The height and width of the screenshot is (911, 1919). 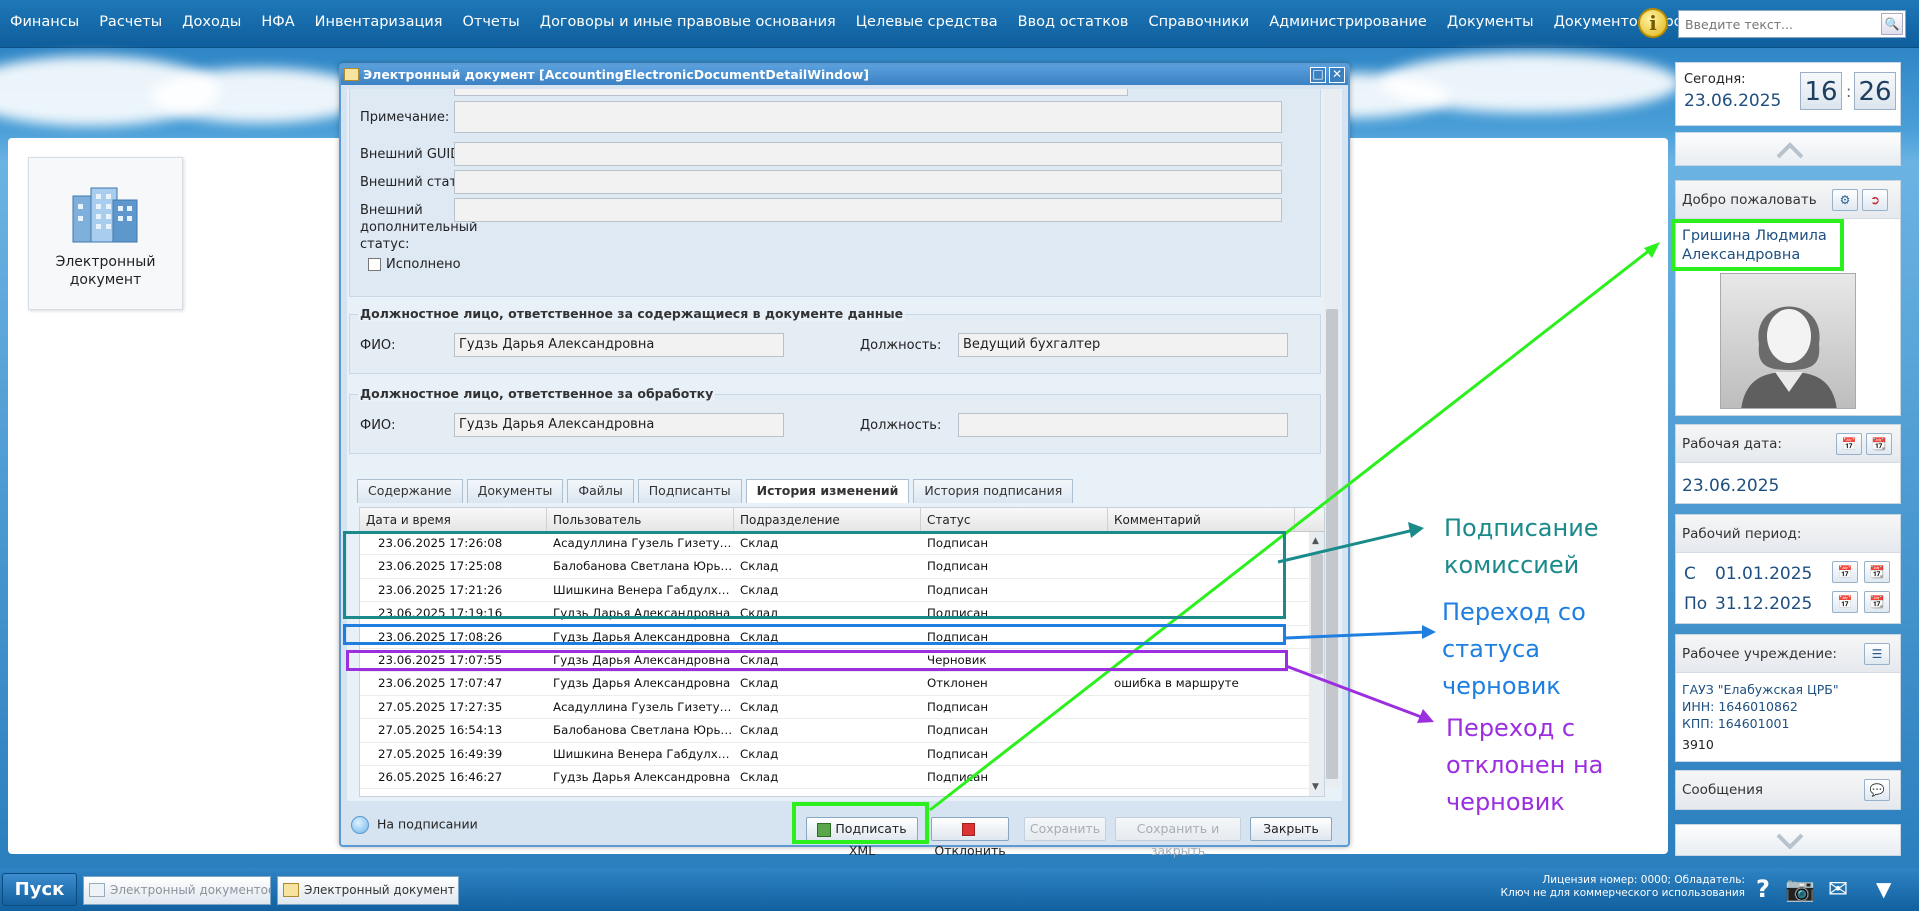 I want to click on note-input, so click(x=868, y=117).